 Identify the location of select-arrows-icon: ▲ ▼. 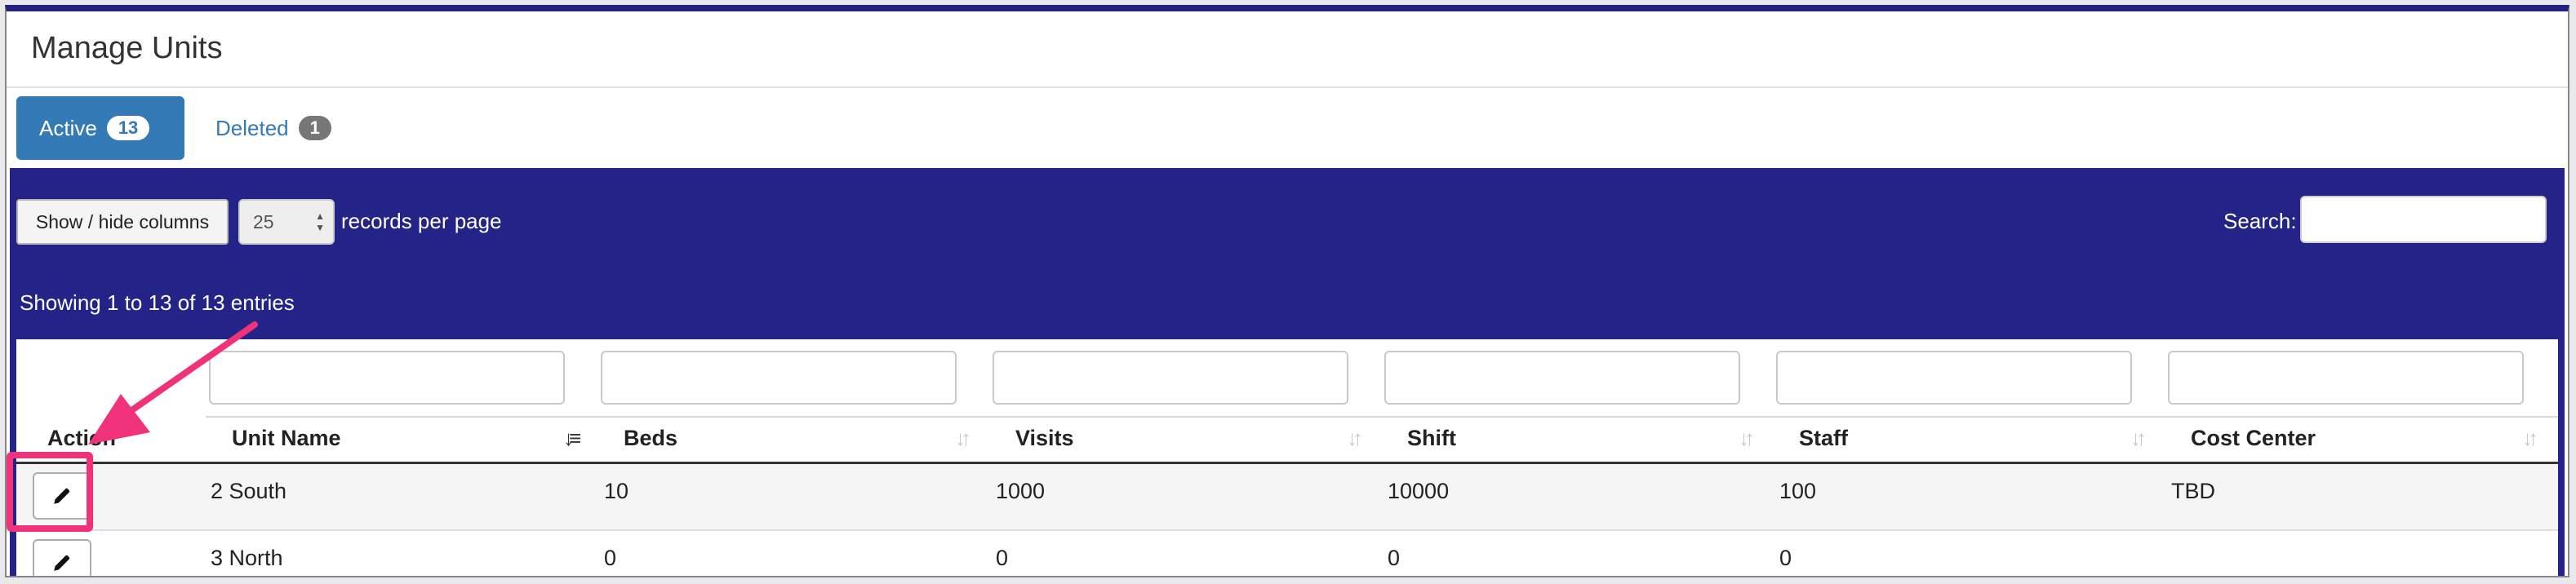
(320, 222).